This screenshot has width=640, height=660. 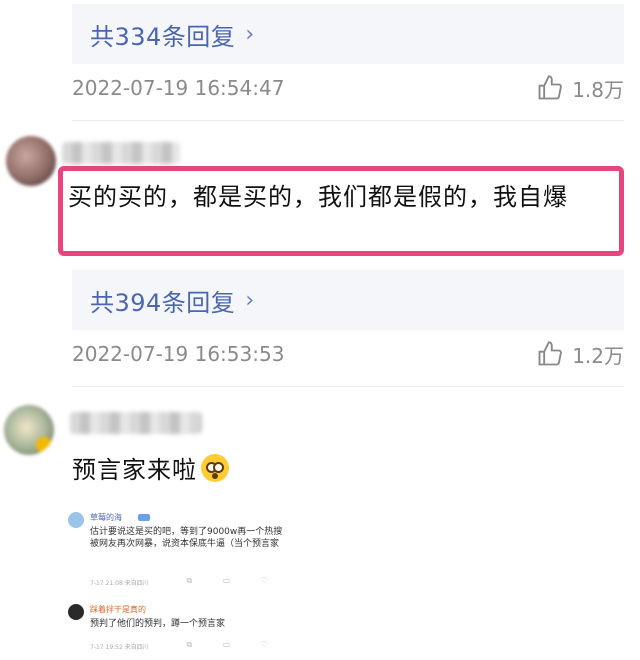 What do you see at coordinates (163, 302) in the screenshot?
I see `reply-count-label: 共394条回复` at bounding box center [163, 302].